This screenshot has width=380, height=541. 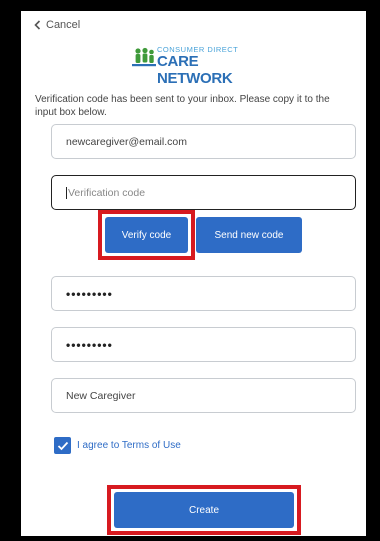 What do you see at coordinates (101, 395) in the screenshot?
I see `display-name-value: New Caregiver` at bounding box center [101, 395].